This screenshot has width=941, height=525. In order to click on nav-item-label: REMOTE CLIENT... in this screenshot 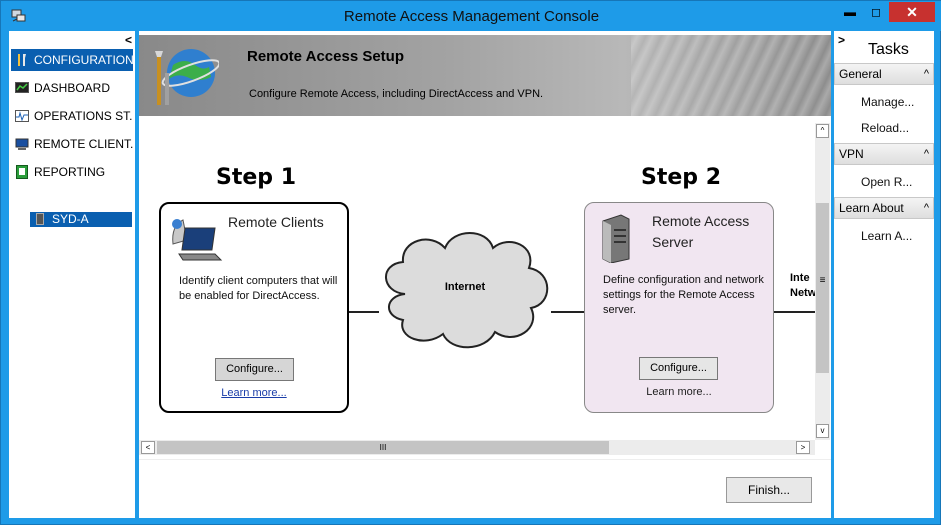, I will do `click(83, 144)`.